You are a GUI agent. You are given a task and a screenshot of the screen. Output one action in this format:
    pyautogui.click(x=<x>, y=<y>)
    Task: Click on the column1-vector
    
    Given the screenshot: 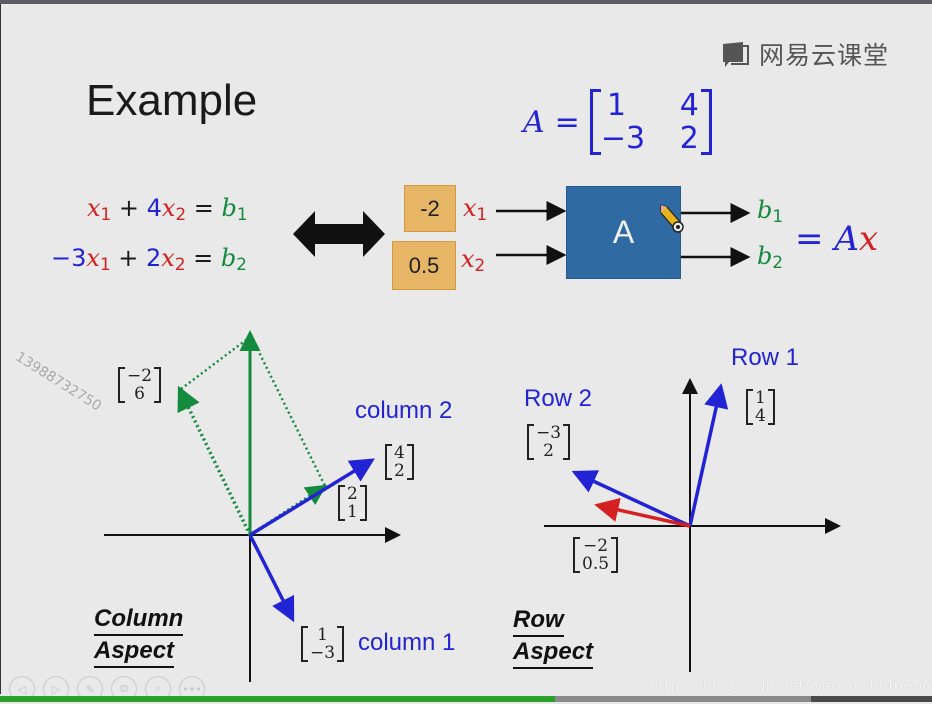 What is the action you would take?
    pyautogui.click(x=271, y=578)
    